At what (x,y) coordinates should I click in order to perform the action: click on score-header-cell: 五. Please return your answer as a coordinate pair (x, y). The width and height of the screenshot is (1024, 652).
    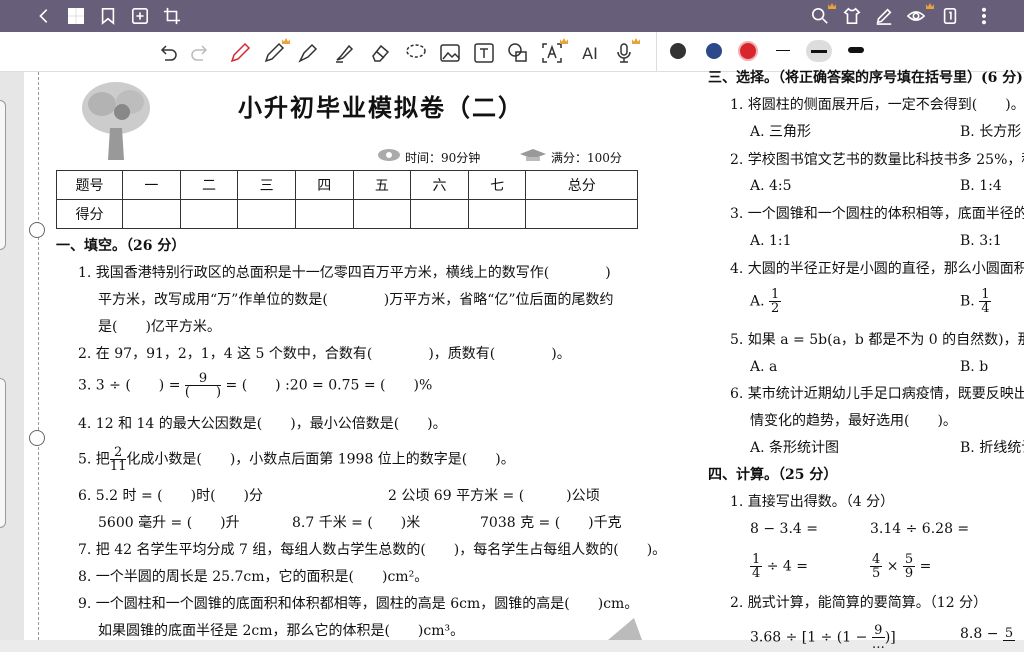
    Looking at the image, I should click on (382, 185).